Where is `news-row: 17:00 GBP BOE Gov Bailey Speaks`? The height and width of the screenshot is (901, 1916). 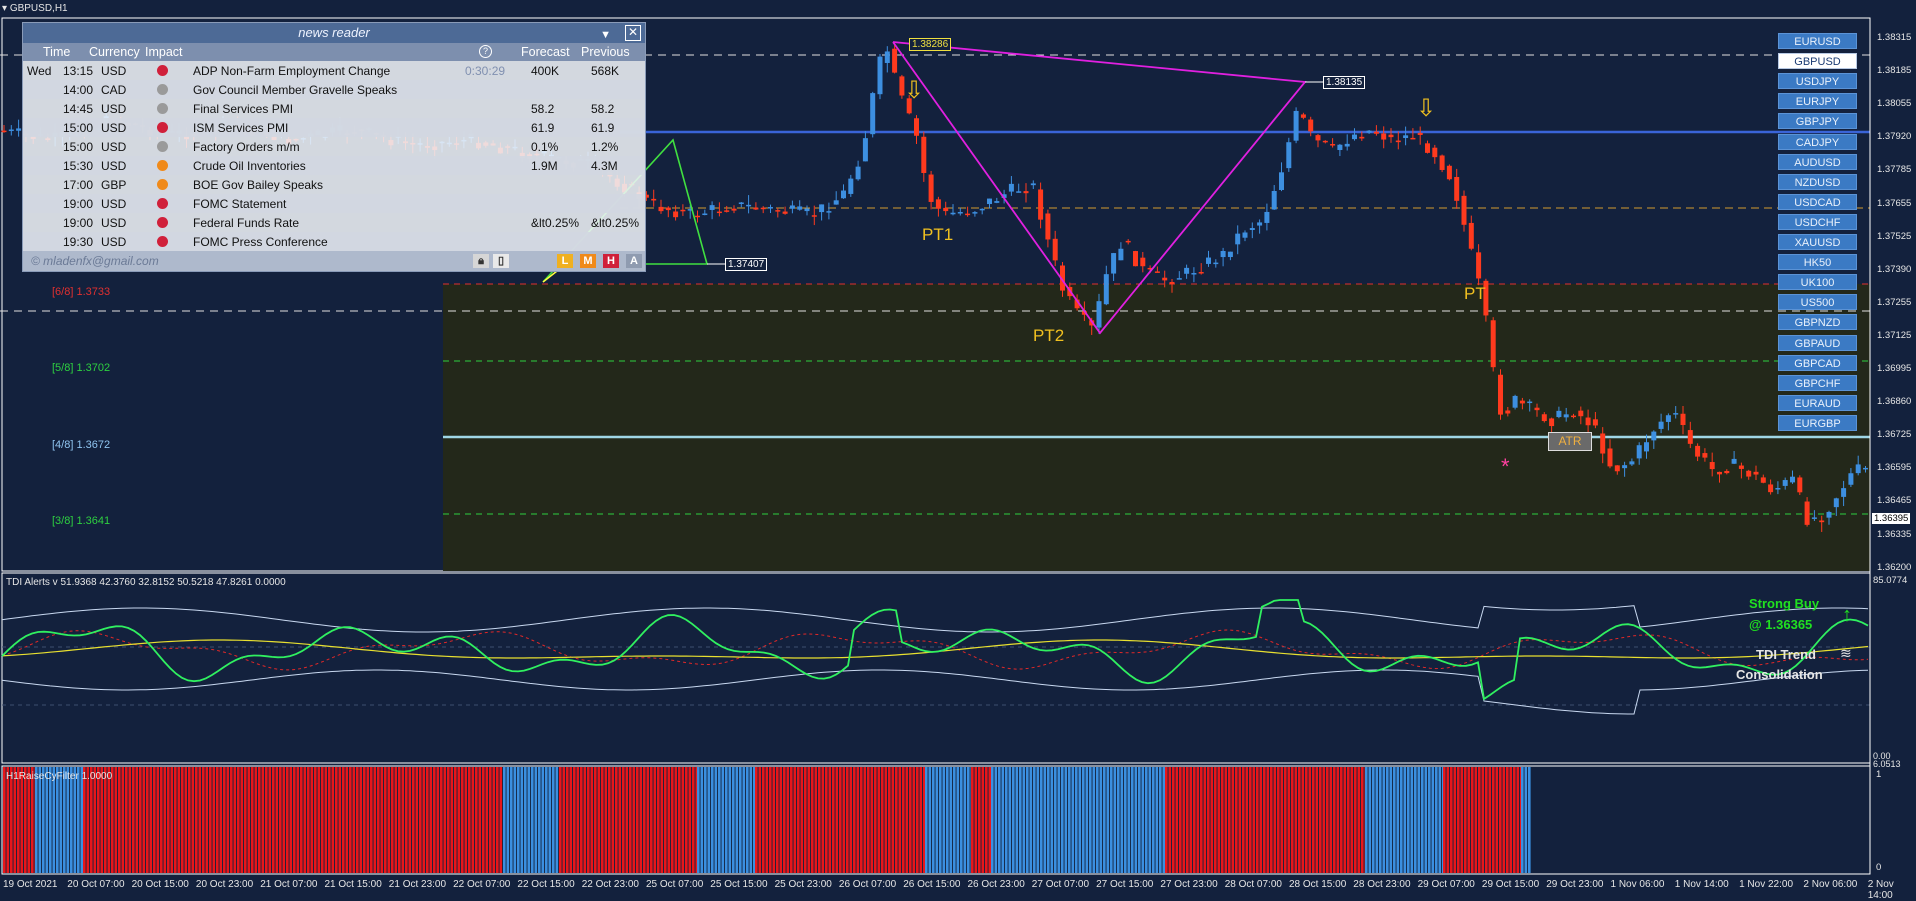
news-row: 17:00 GBP BOE Gov Bailey Speaks is located at coordinates (334, 184).